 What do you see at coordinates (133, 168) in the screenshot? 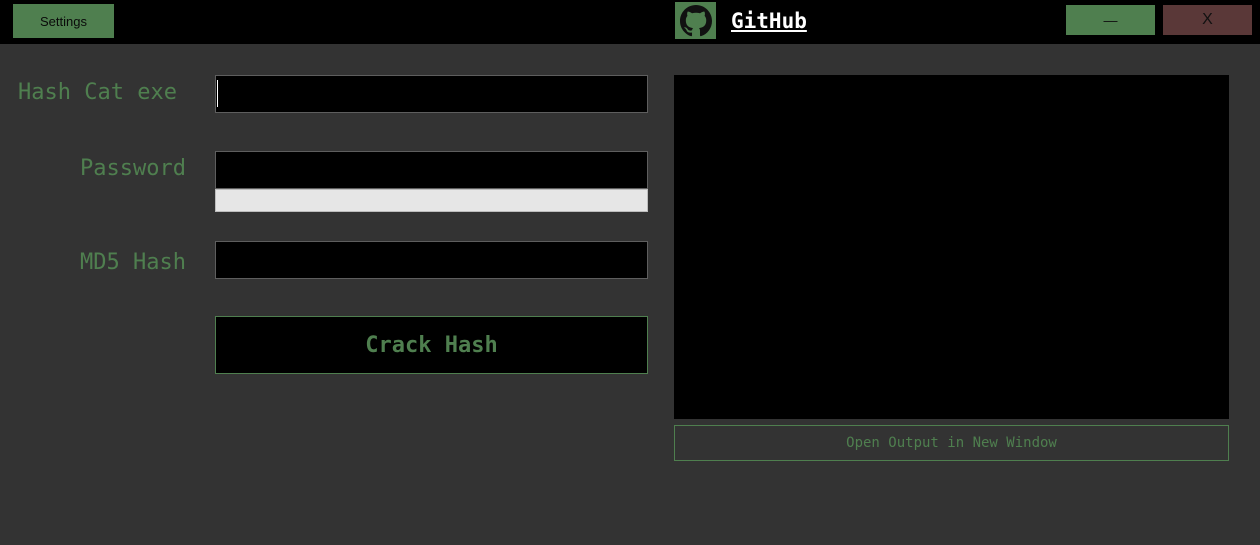
I see `password-label: Password` at bounding box center [133, 168].